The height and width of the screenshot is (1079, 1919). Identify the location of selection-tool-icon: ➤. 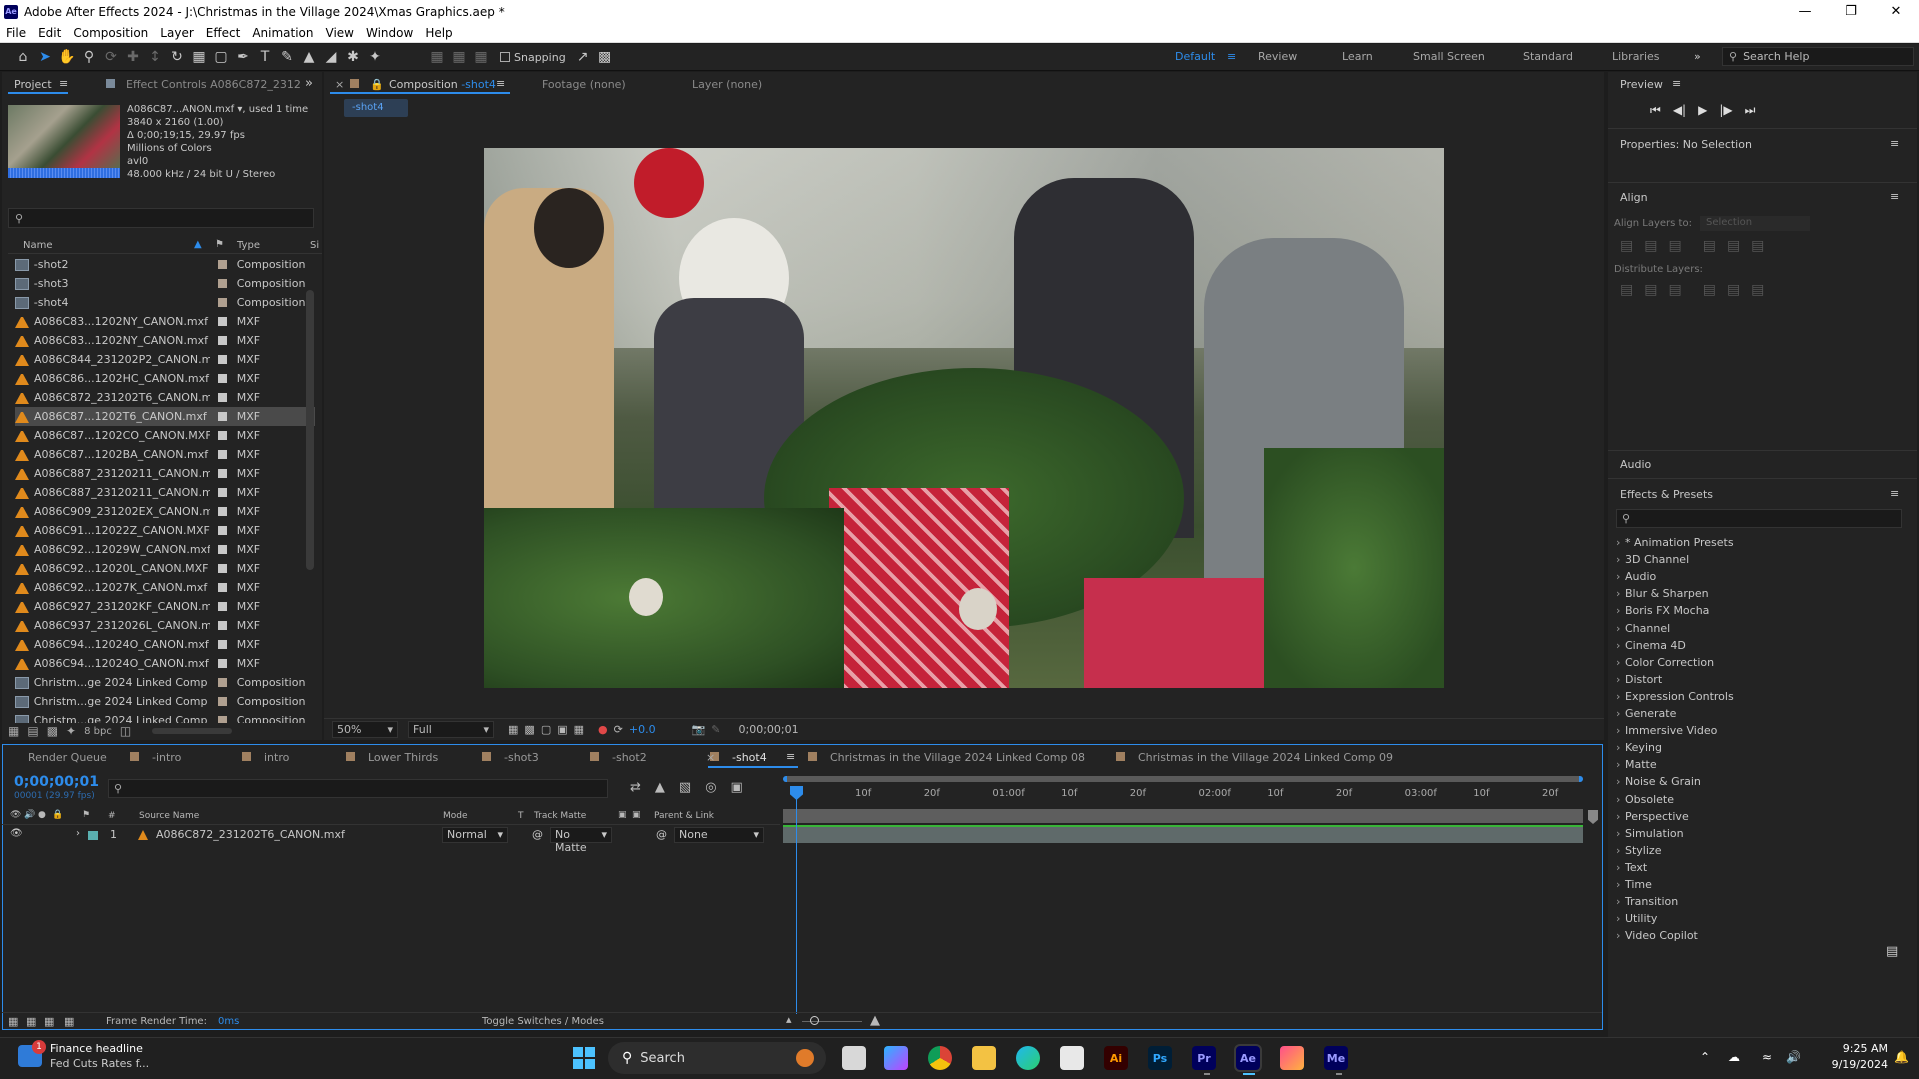
(45, 57).